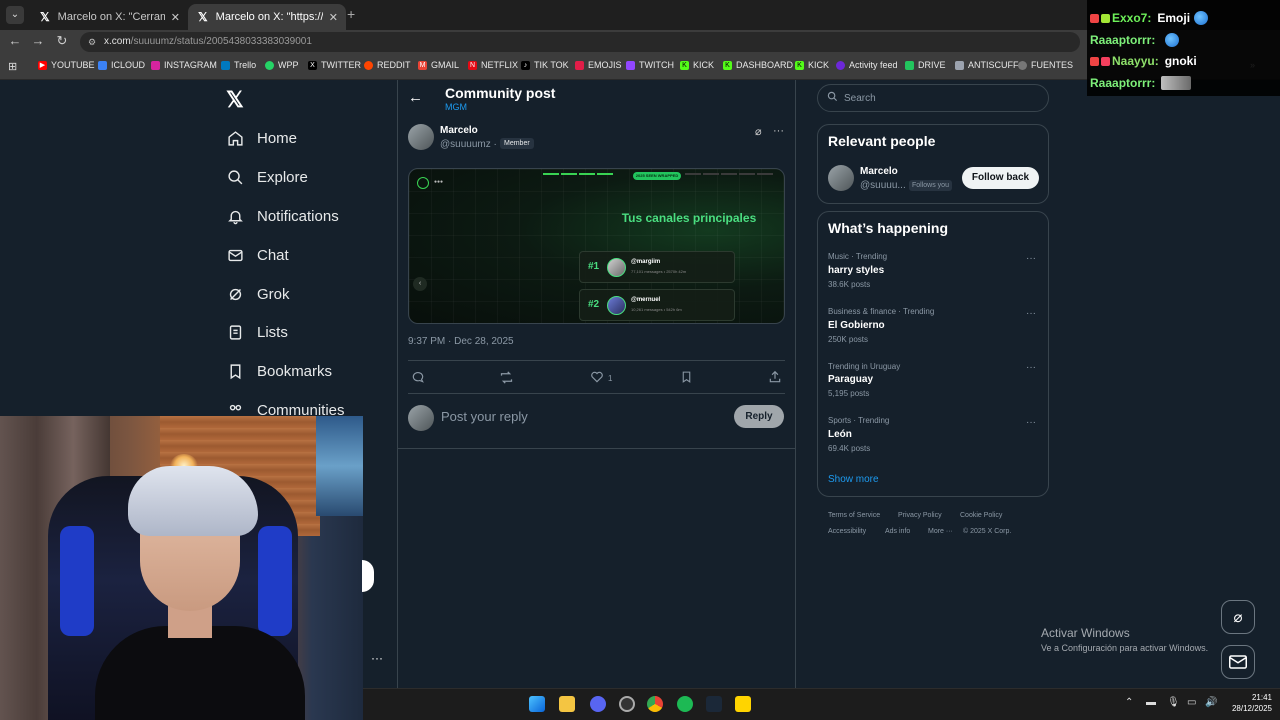 This screenshot has width=1280, height=720. I want to click on bookmark-item: REDDIT, so click(387, 65).